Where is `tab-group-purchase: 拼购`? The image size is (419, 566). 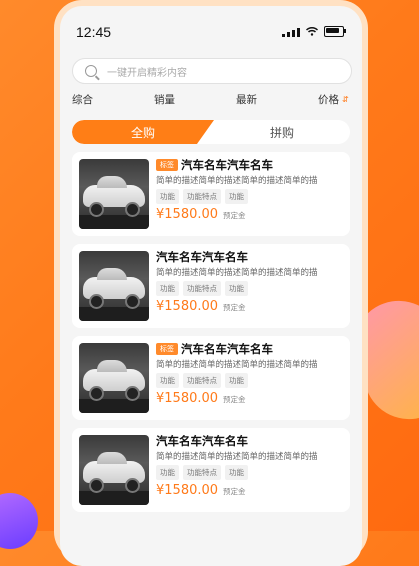
tab-group-purchase: 拼购 is located at coordinates (282, 132).